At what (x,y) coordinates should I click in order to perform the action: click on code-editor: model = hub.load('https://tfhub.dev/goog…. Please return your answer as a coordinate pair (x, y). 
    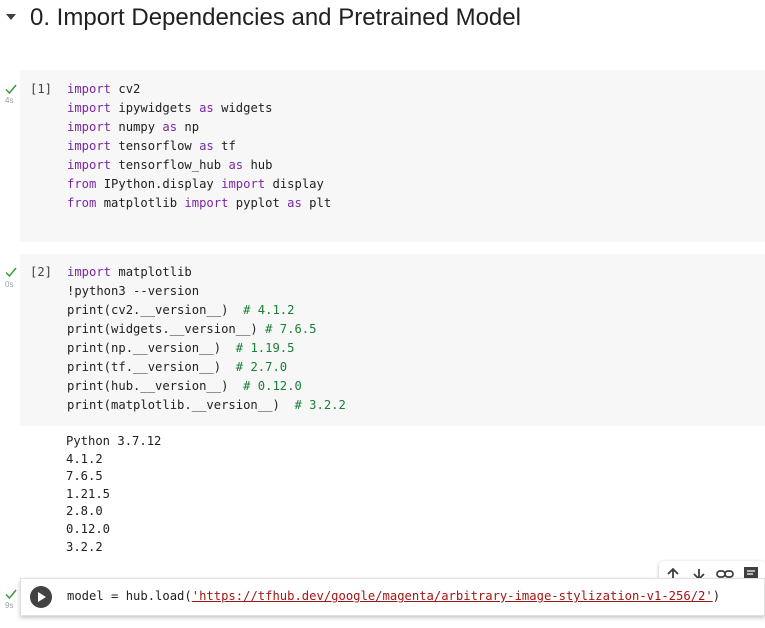
    Looking at the image, I should click on (393, 596).